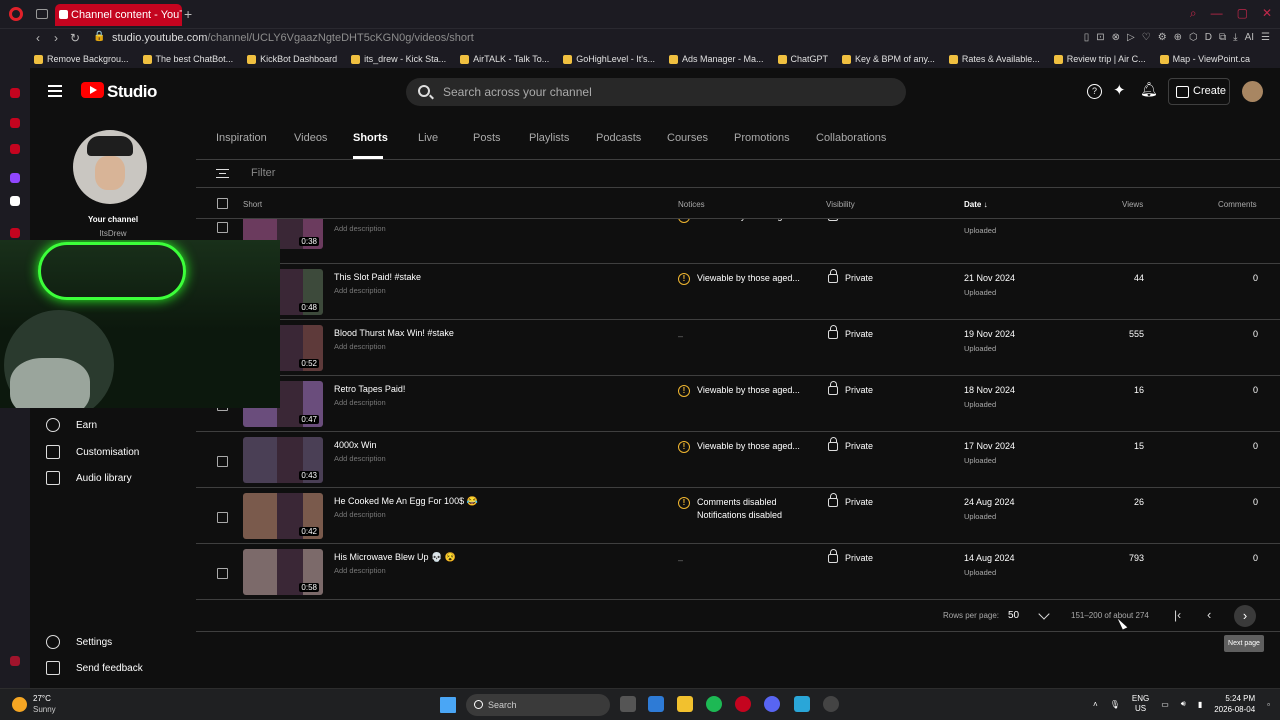  Describe the element at coordinates (1217, 13) in the screenshot. I see `minimize-button: —` at that location.